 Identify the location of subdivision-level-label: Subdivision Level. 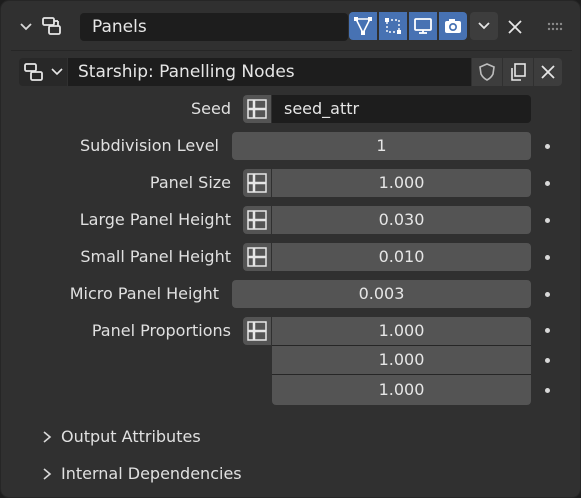
(149, 145).